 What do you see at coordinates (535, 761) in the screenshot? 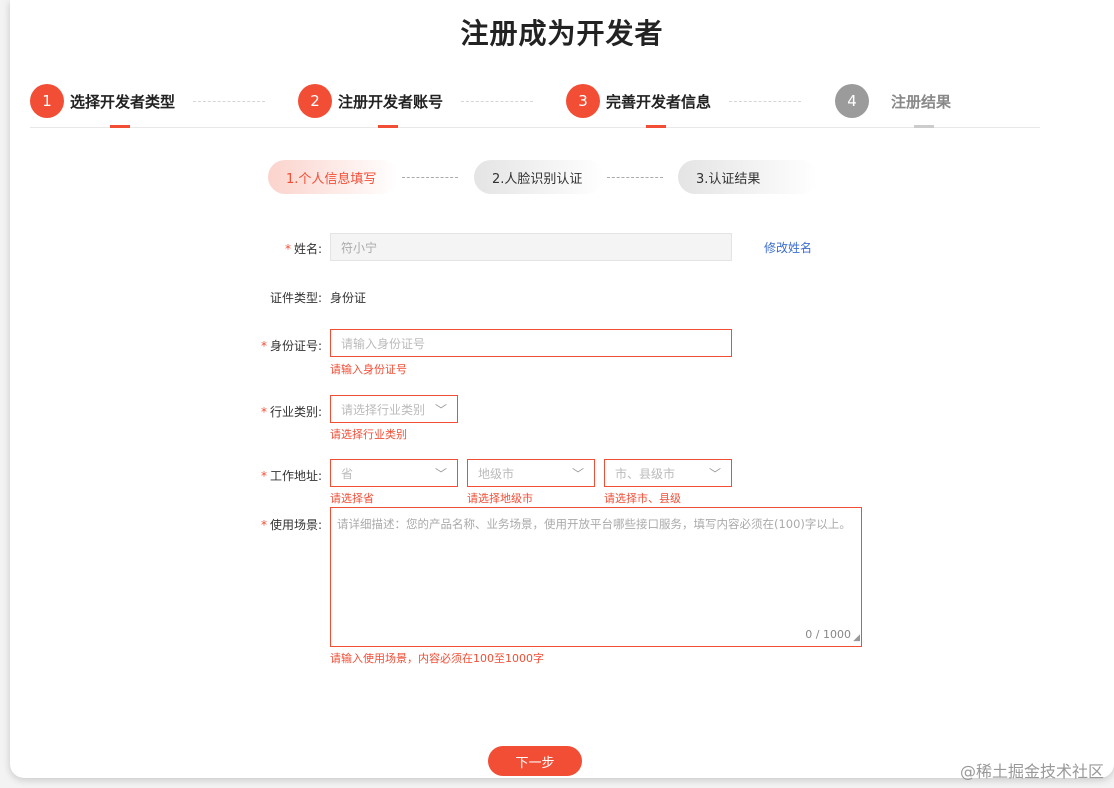
I see `next-step-button: 下一步` at bounding box center [535, 761].